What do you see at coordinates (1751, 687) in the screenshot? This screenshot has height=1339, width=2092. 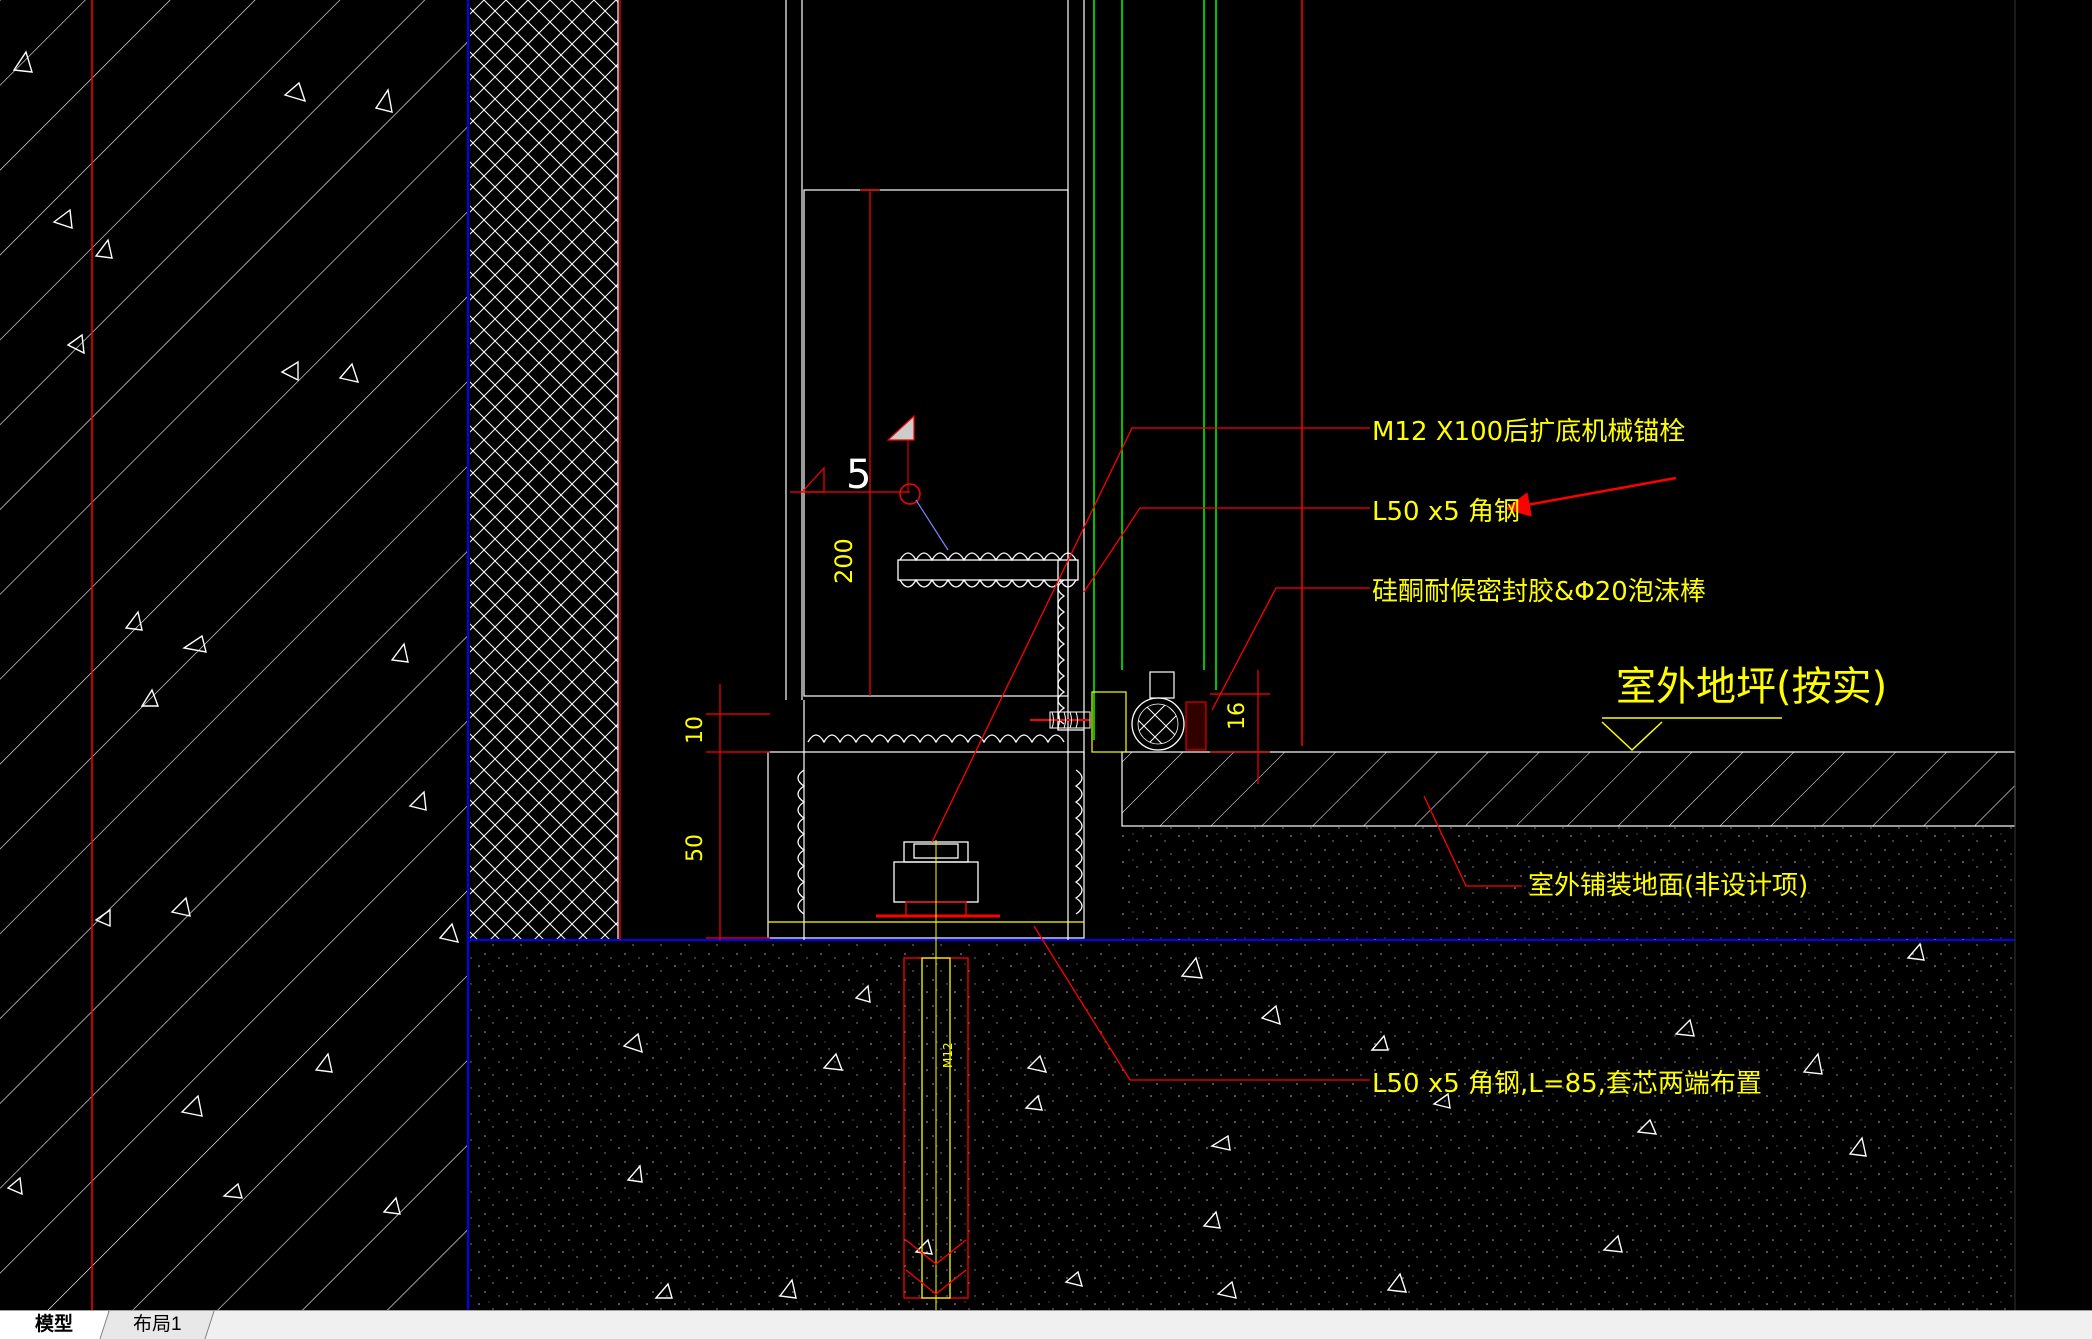 I see `label-outdoor-grade: 室外地坪(按实)` at bounding box center [1751, 687].